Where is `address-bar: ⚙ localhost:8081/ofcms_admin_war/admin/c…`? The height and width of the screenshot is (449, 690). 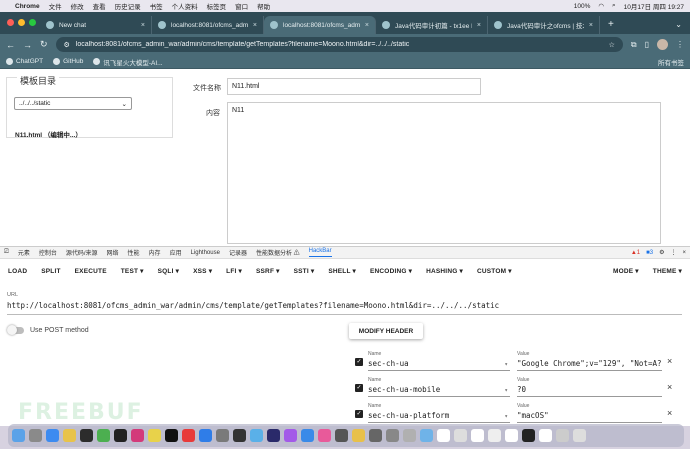
address-bar: ⚙ localhost:8081/ofcms_admin_war/admin/c… is located at coordinates (339, 44).